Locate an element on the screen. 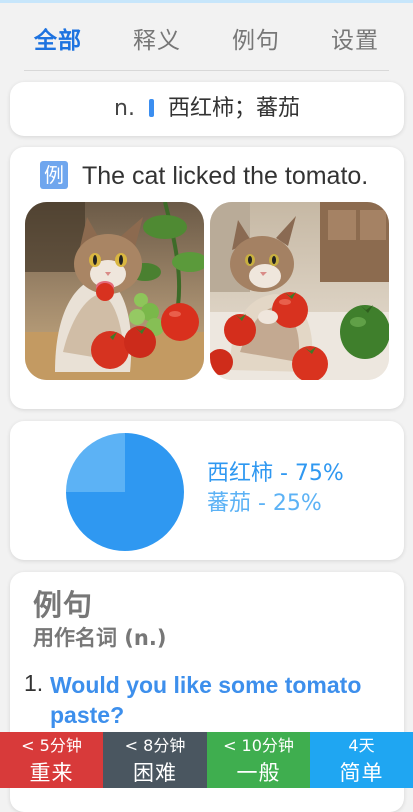  pie-chart is located at coordinates (125, 492).